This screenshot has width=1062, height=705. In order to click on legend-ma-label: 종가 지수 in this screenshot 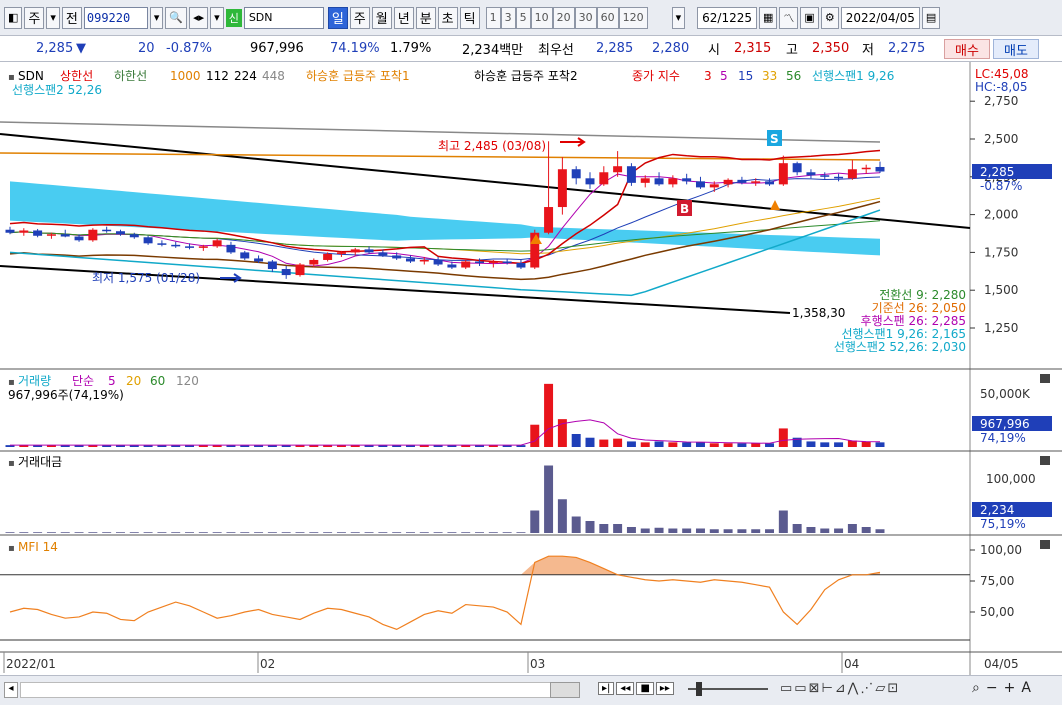, I will do `click(656, 76)`.